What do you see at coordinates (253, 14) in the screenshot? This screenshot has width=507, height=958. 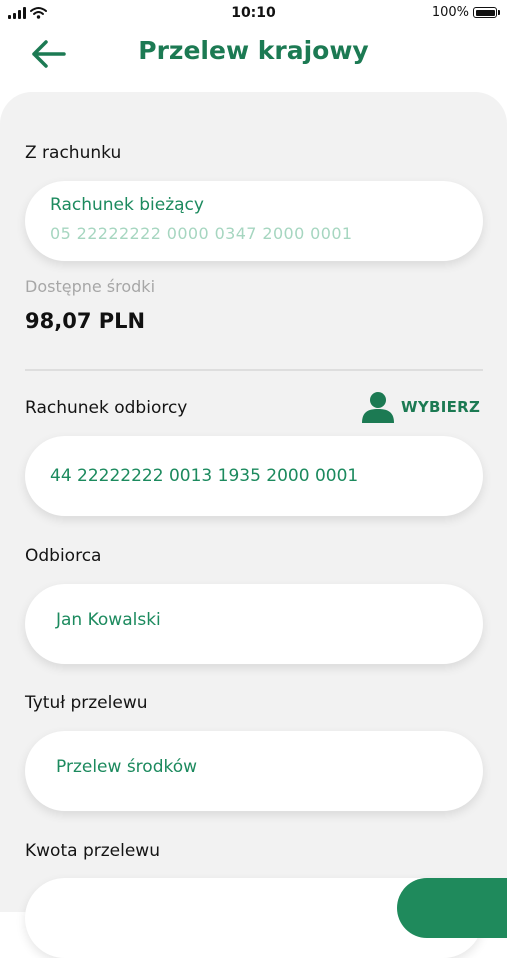 I see `status-bar: 10:10 100%` at bounding box center [253, 14].